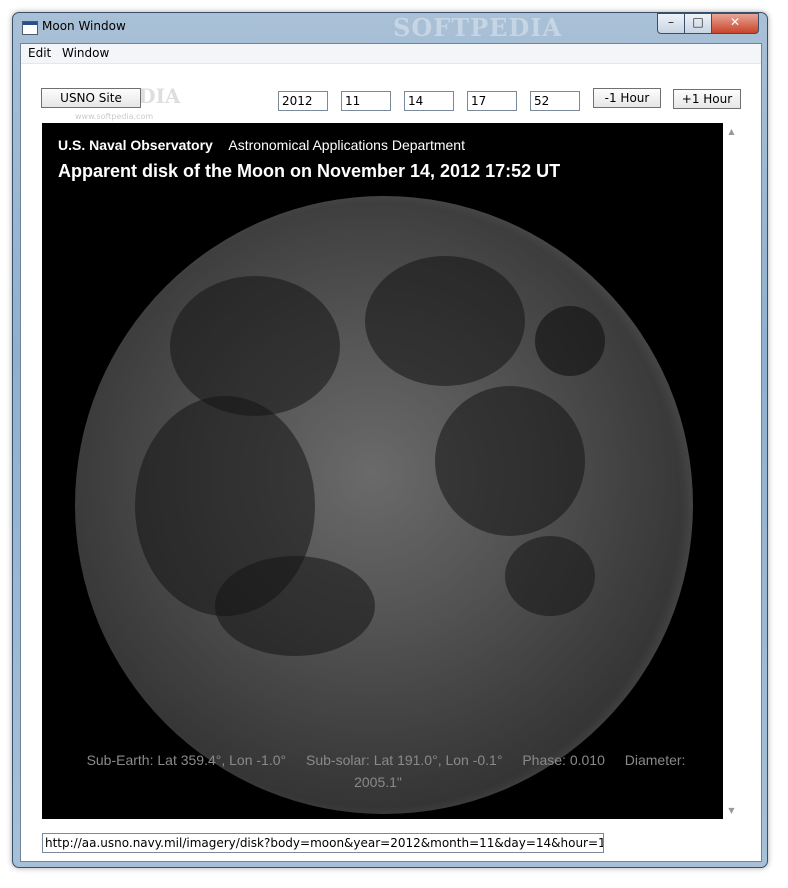  What do you see at coordinates (366, 101) in the screenshot?
I see `month-input: 11` at bounding box center [366, 101].